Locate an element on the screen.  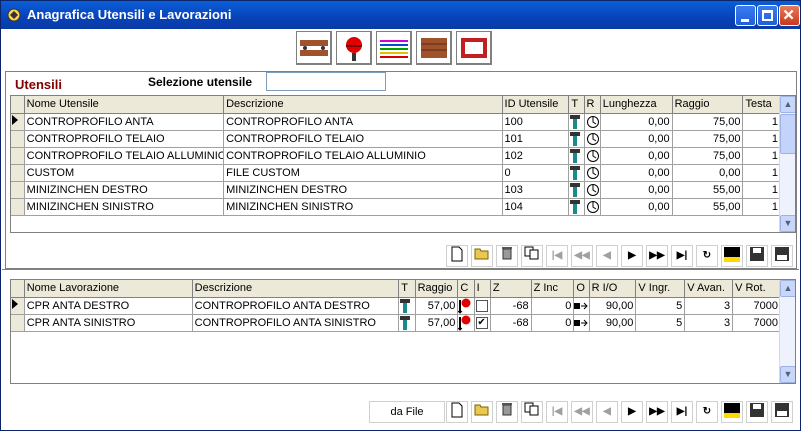
cell-descrizione: CONTROPROFILO TELAIO ALLUMINIO is located at coordinates (363, 156).